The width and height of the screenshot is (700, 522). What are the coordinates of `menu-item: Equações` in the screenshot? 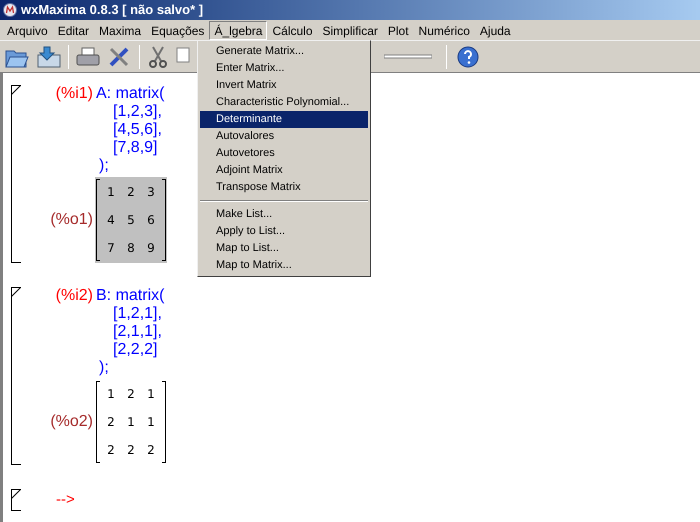 It's located at (178, 30).